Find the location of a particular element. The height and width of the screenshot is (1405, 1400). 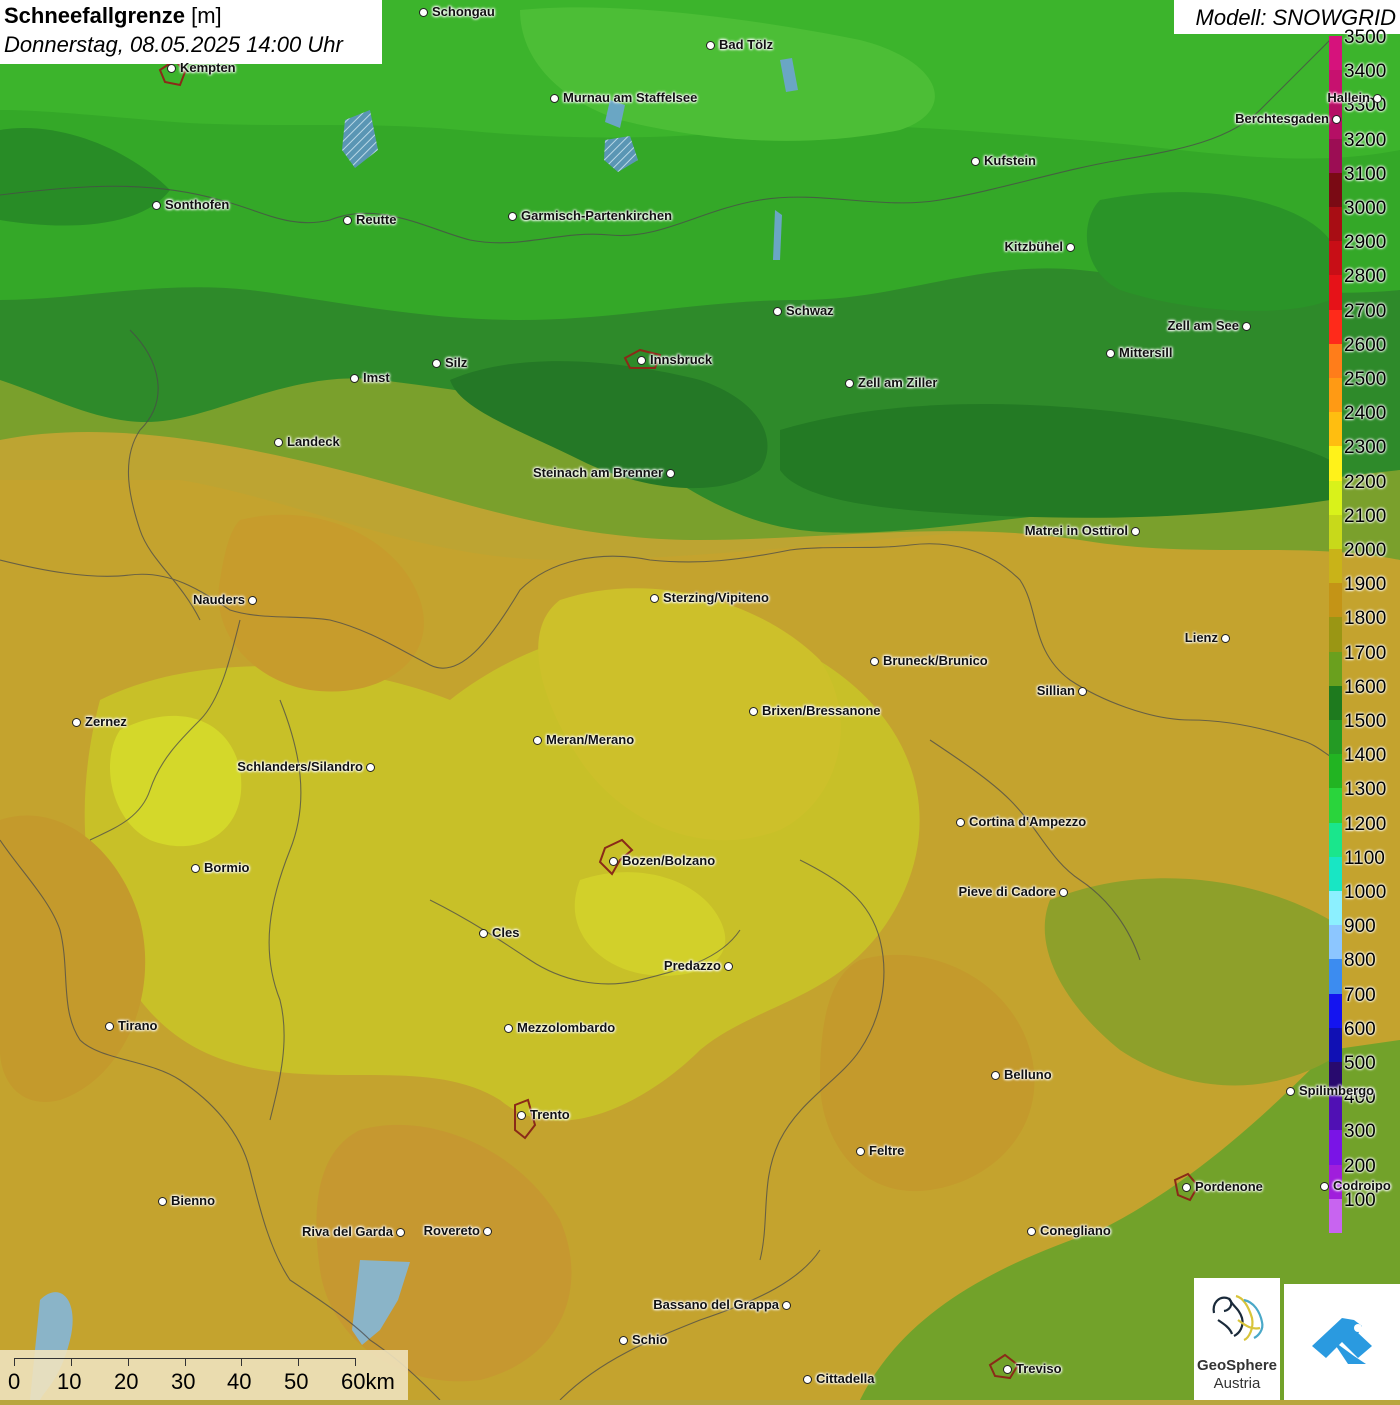

city-label: Matrei in Osttirol is located at coordinates (1076, 530).